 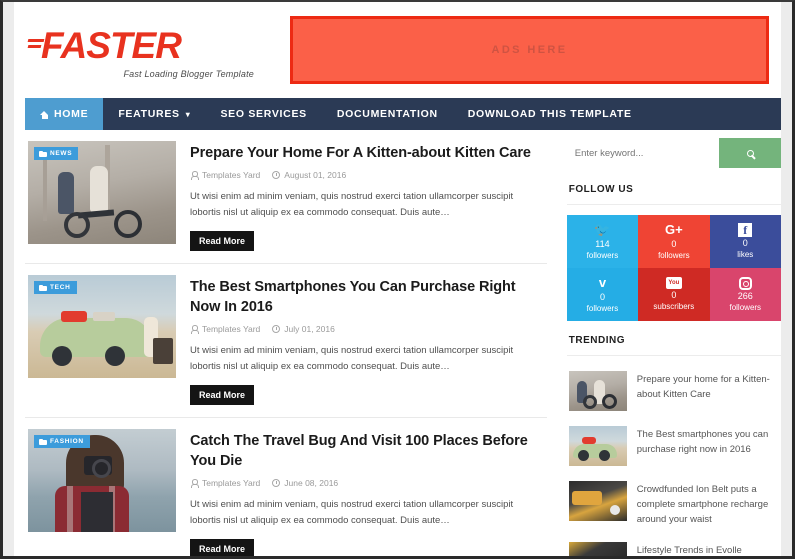 I want to click on social-count: 266, so click(x=745, y=295).